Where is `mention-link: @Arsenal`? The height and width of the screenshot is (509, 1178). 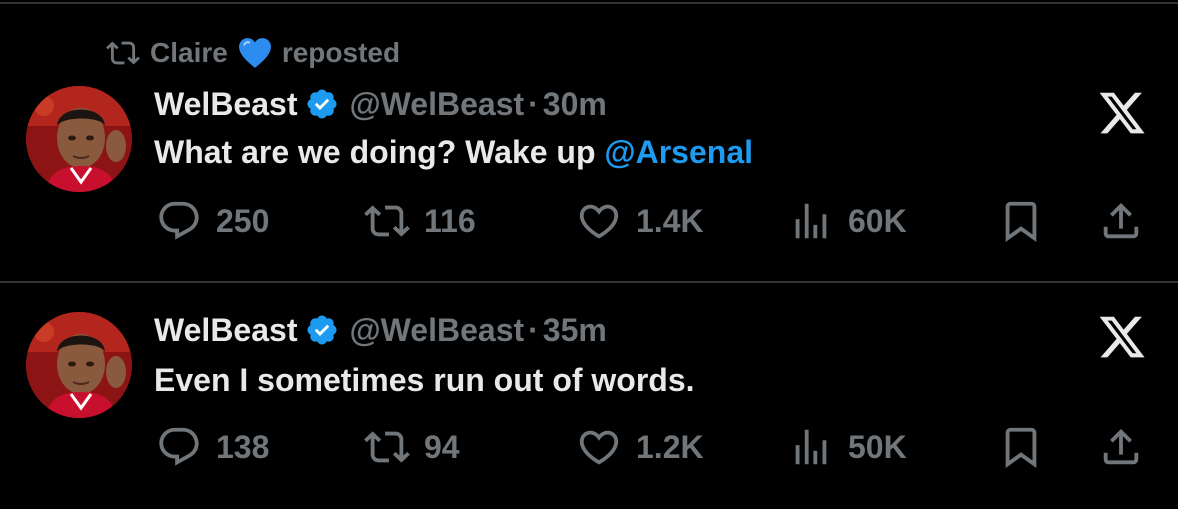 mention-link: @Arsenal is located at coordinates (678, 152).